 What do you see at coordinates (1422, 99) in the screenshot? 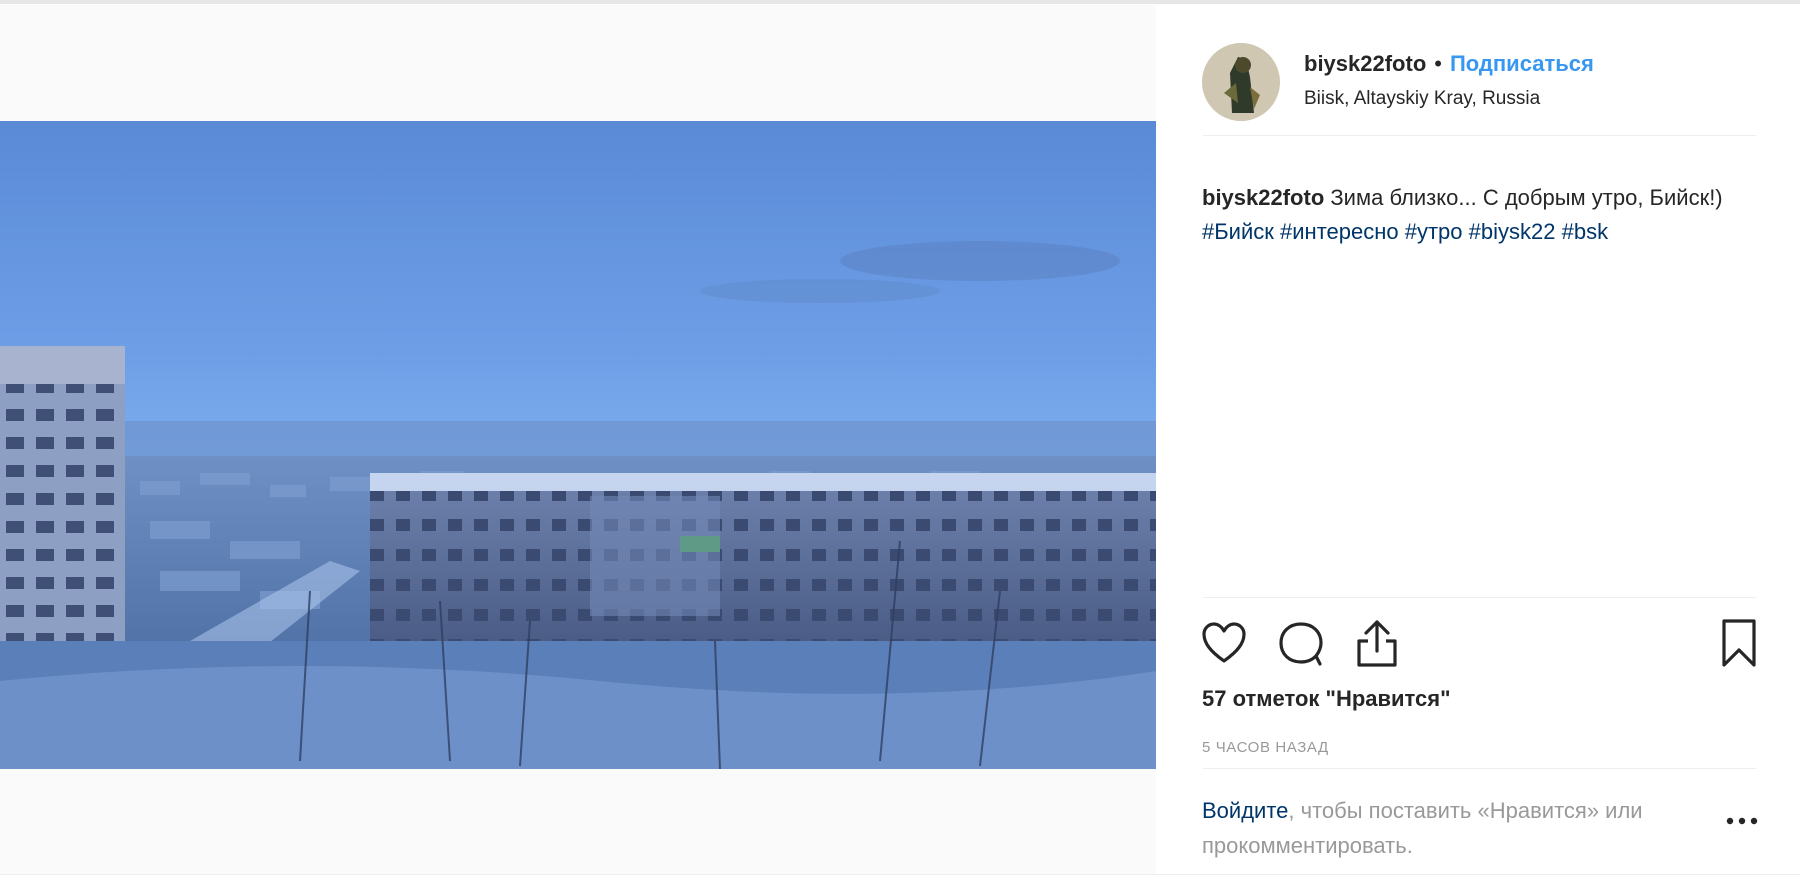
I see `location-link: Biisk, Altayskiy Kray, Russia` at bounding box center [1422, 99].